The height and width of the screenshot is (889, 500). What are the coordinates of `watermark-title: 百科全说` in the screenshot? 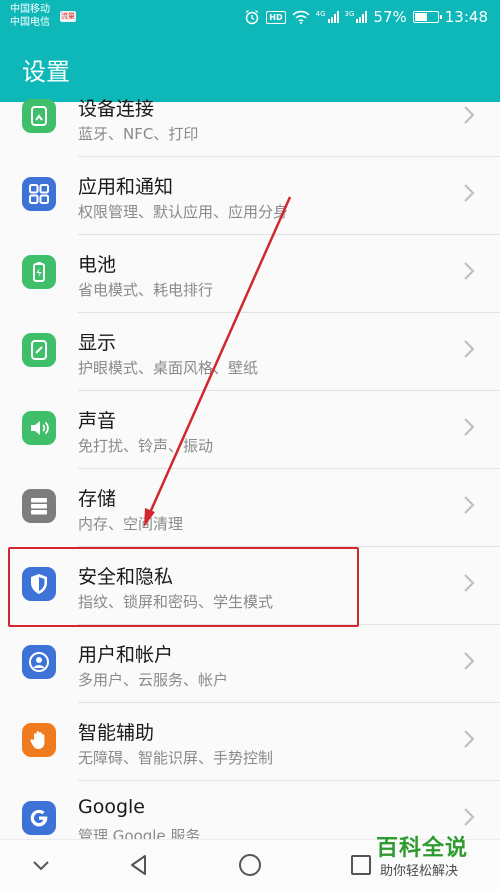 It's located at (422, 848).